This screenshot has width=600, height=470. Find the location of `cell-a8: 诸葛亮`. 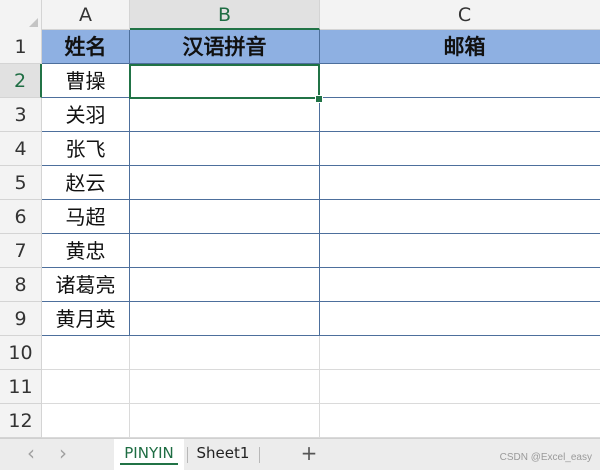

cell-a8: 诸葛亮 is located at coordinates (86, 285).